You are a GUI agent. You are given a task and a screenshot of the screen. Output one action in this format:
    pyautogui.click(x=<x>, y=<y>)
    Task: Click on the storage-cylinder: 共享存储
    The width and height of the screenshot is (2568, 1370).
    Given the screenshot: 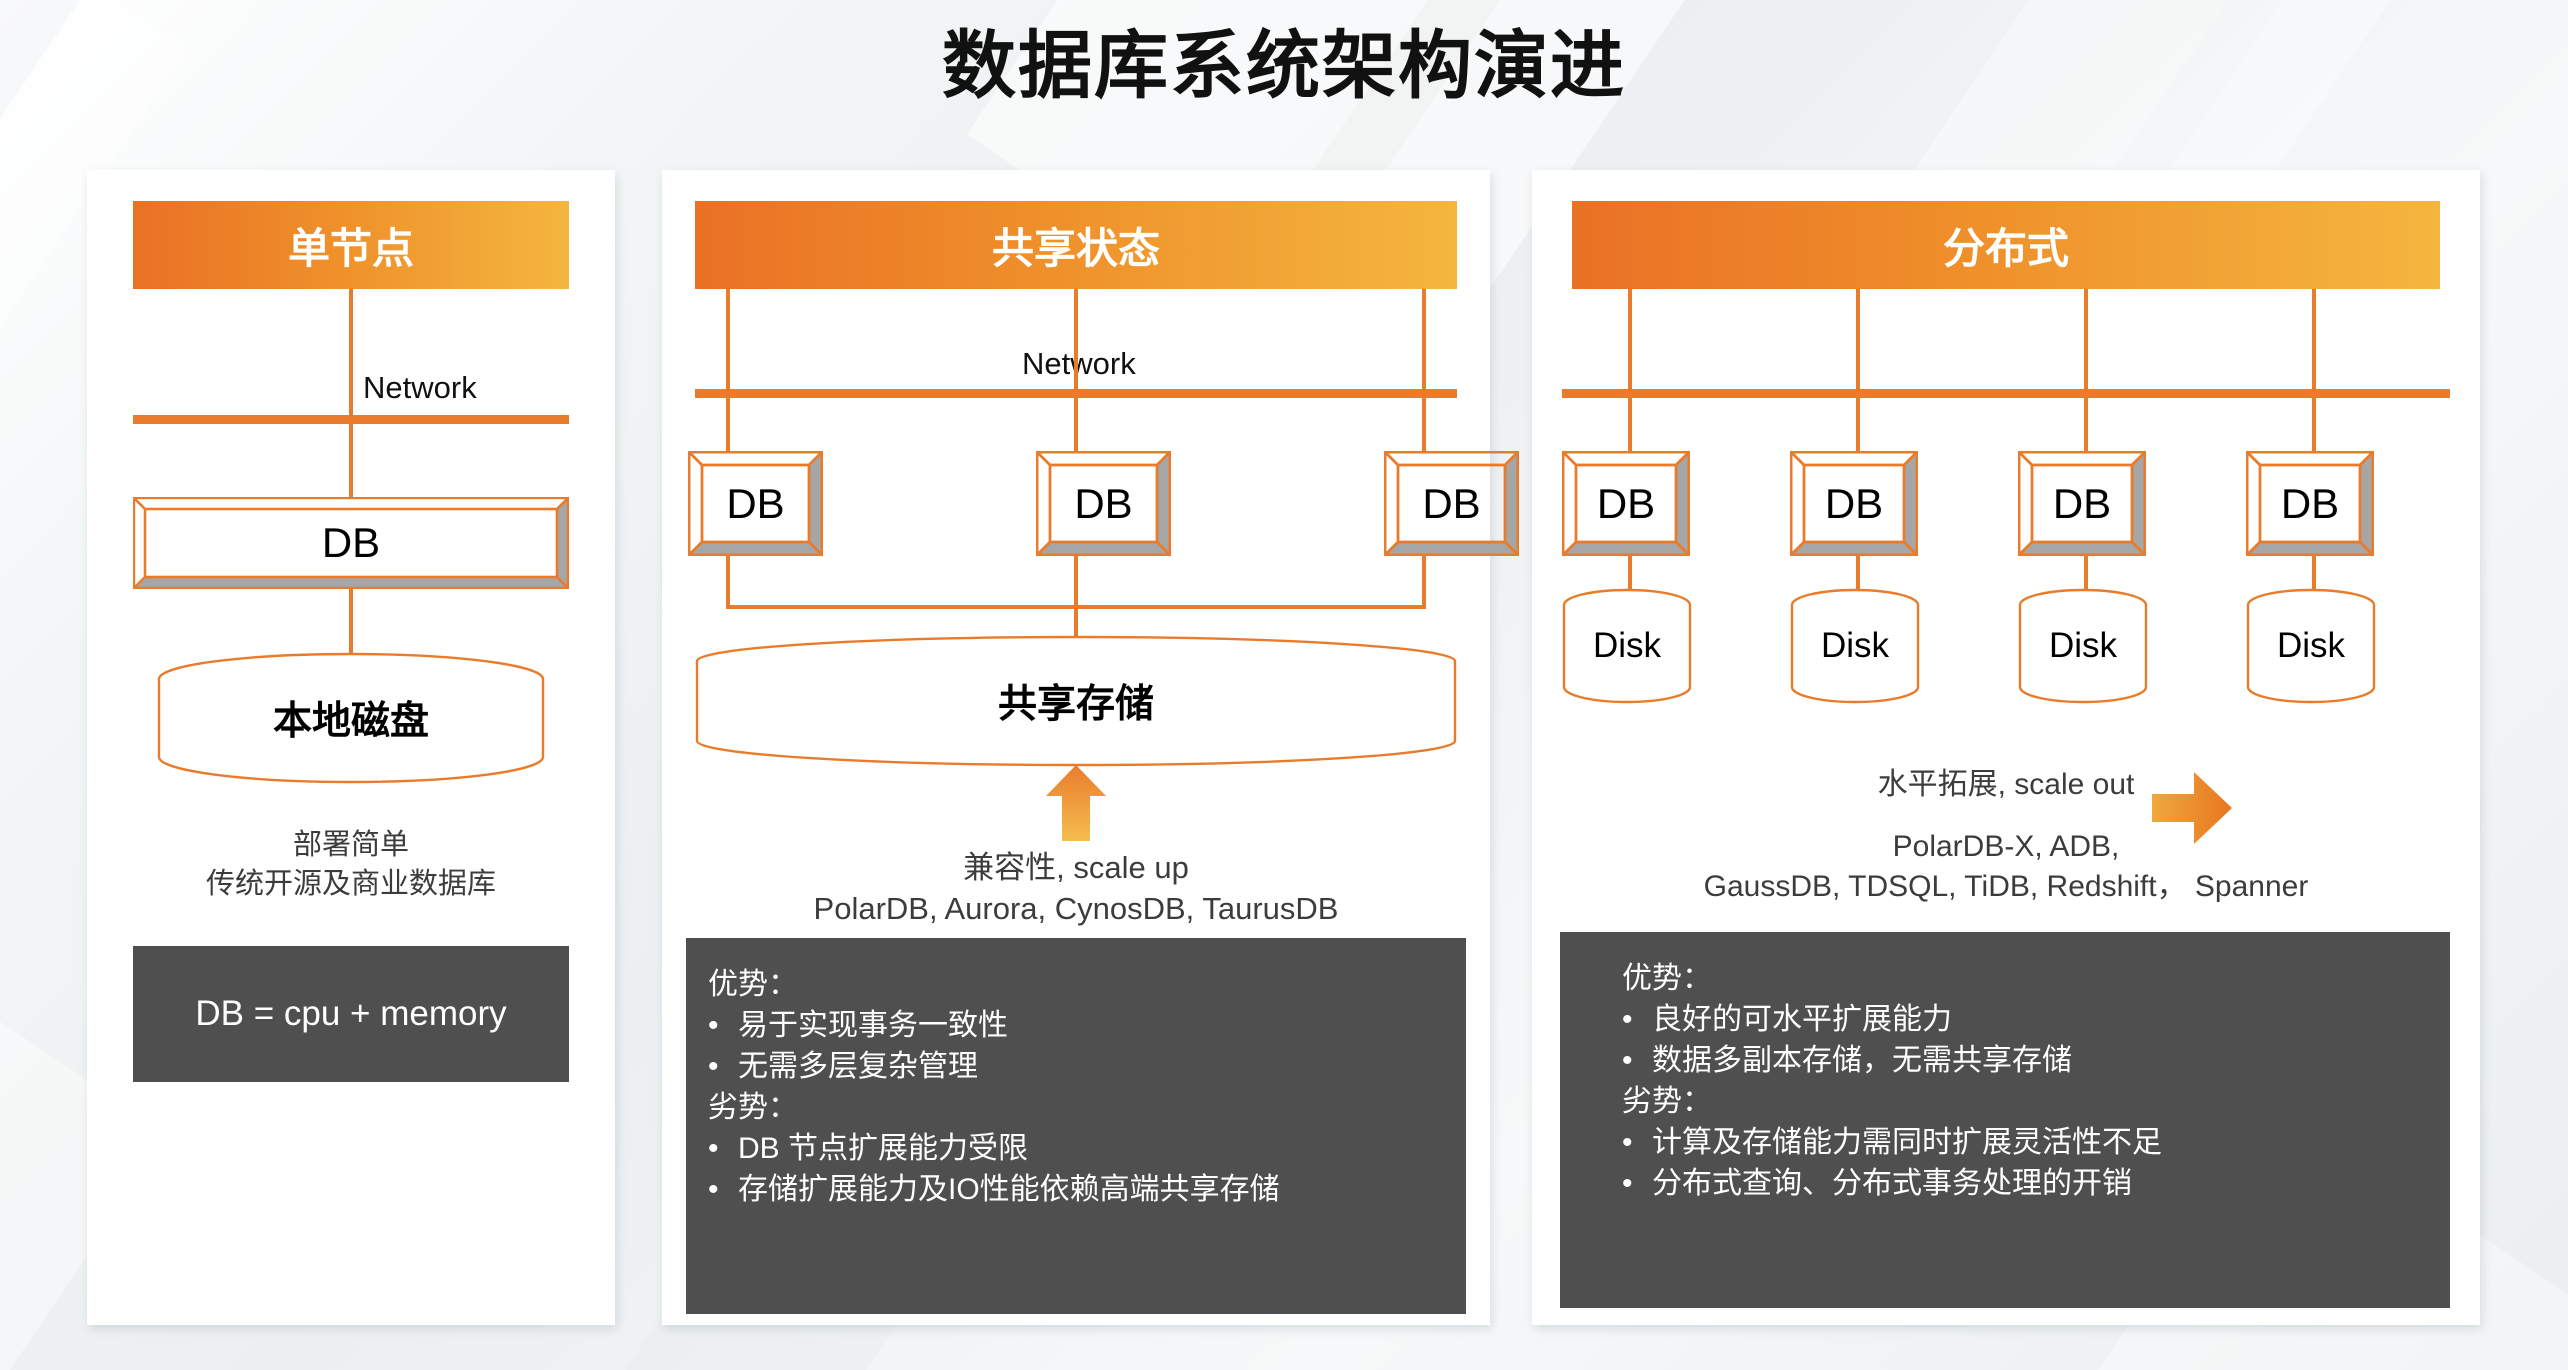 What is the action you would take?
    pyautogui.click(x=1076, y=701)
    